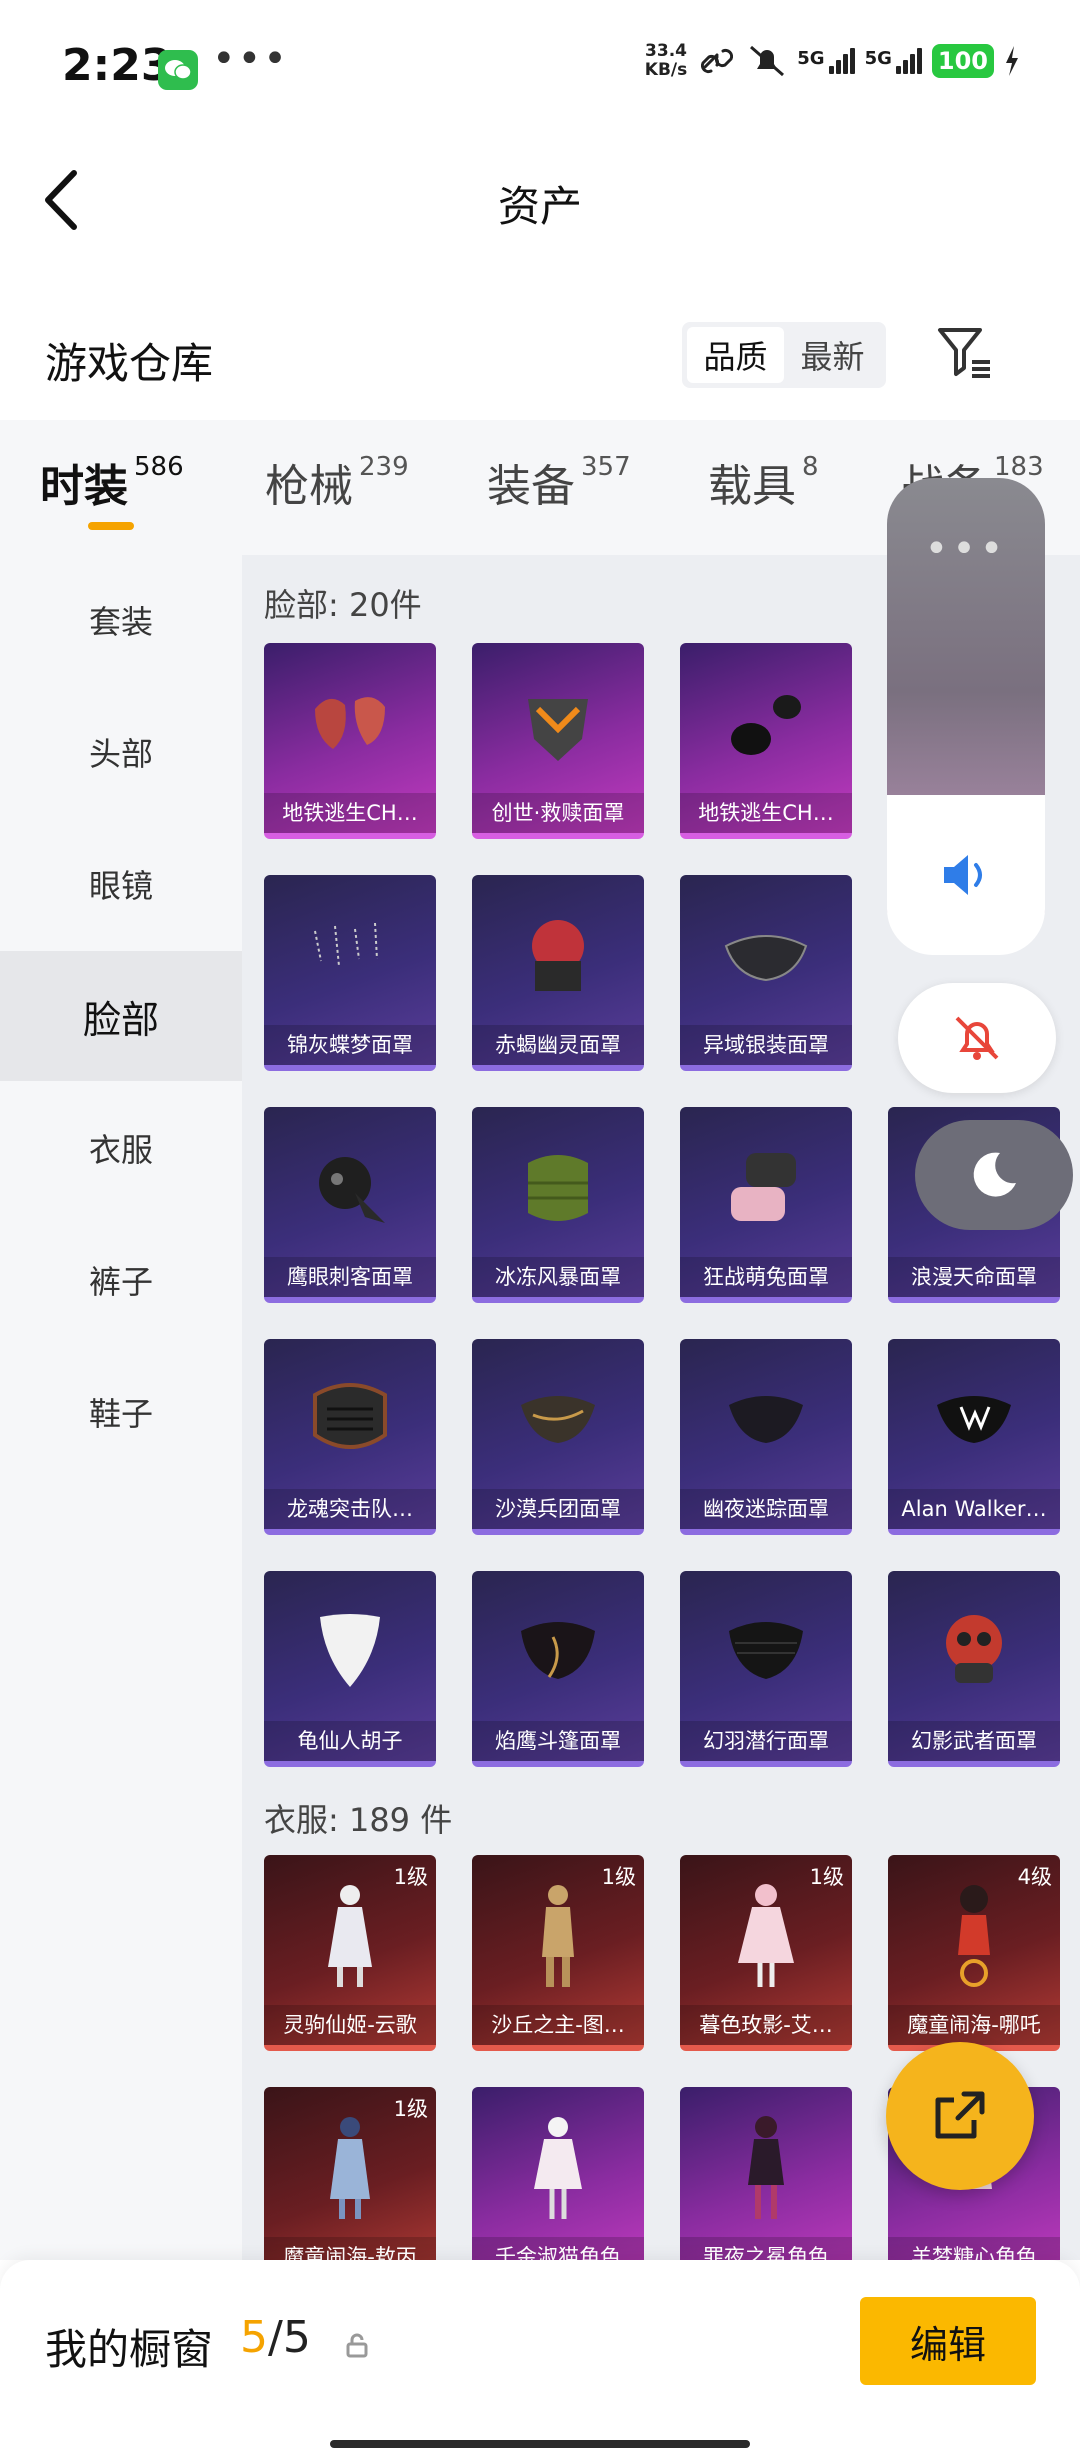  What do you see at coordinates (129, 363) in the screenshot?
I see `warehouse-title: 游戏仓库` at bounding box center [129, 363].